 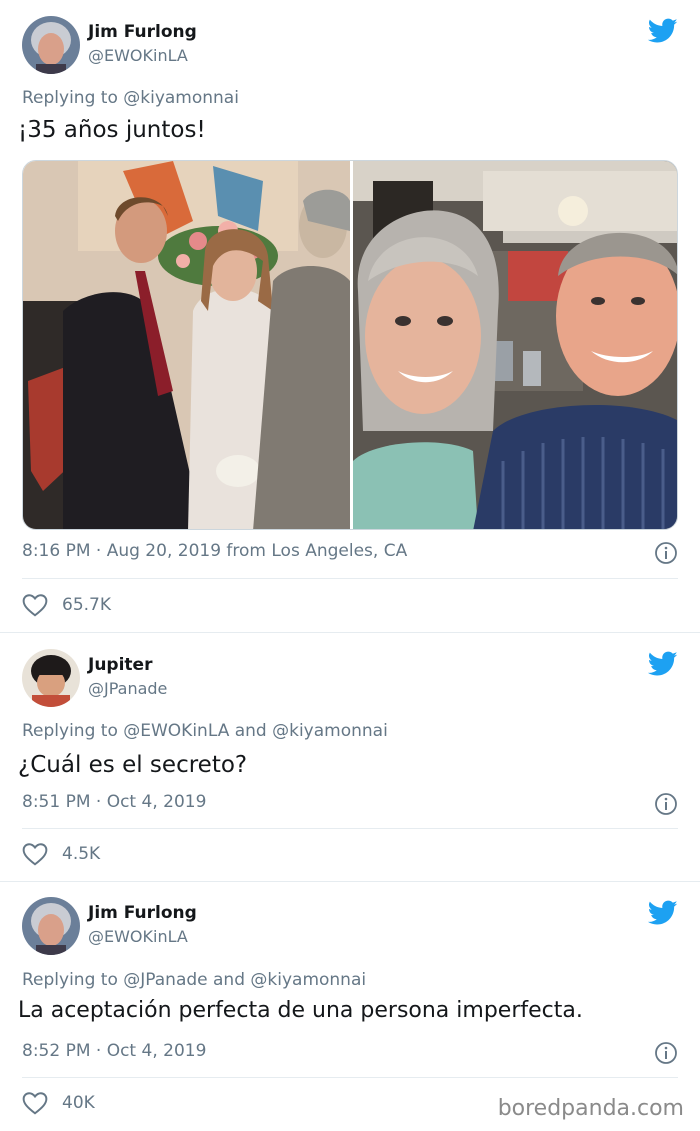 I want to click on like-action: 4.5K, so click(x=61, y=854).